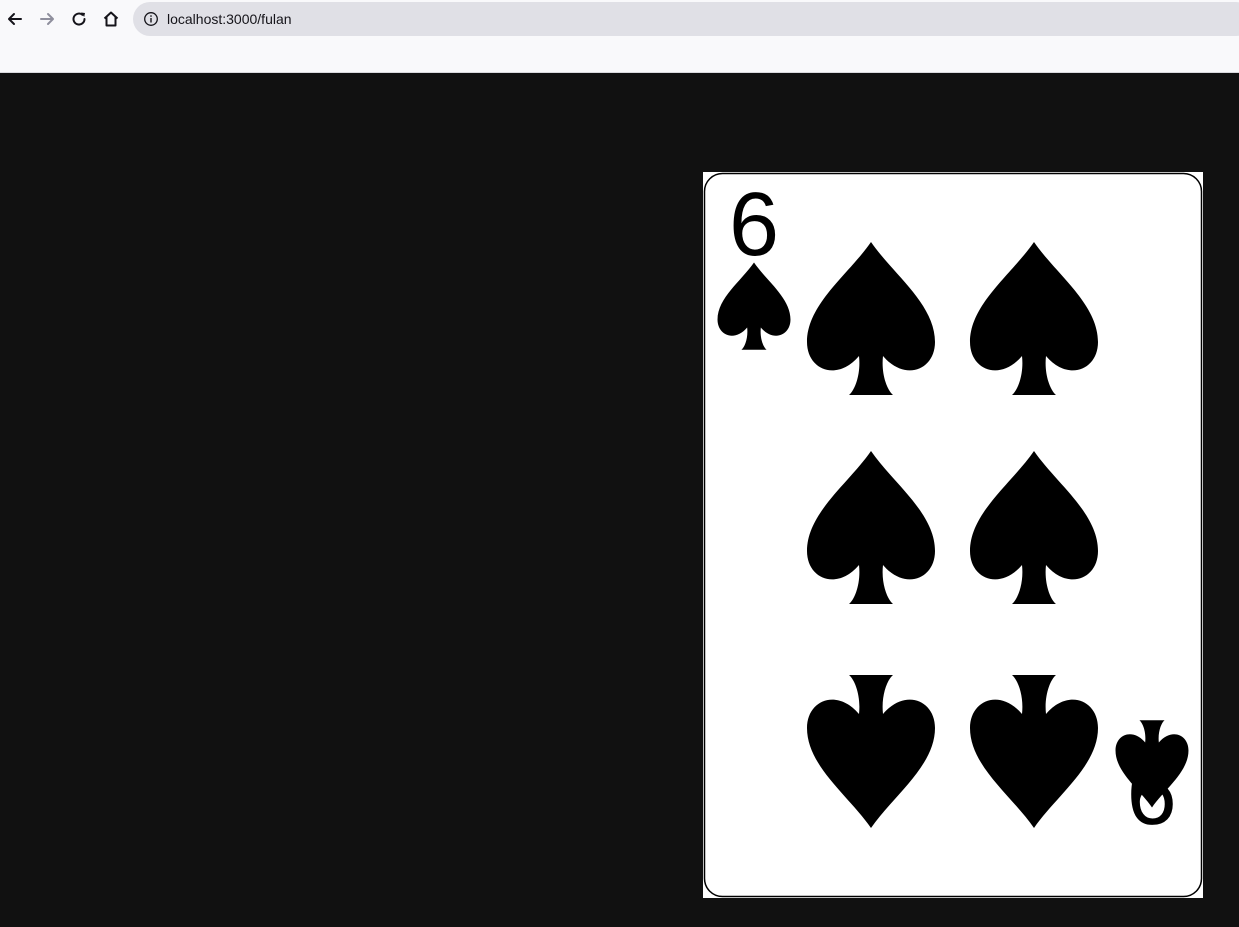 The width and height of the screenshot is (1239, 927). I want to click on corner-rank-top: 6, so click(754, 225).